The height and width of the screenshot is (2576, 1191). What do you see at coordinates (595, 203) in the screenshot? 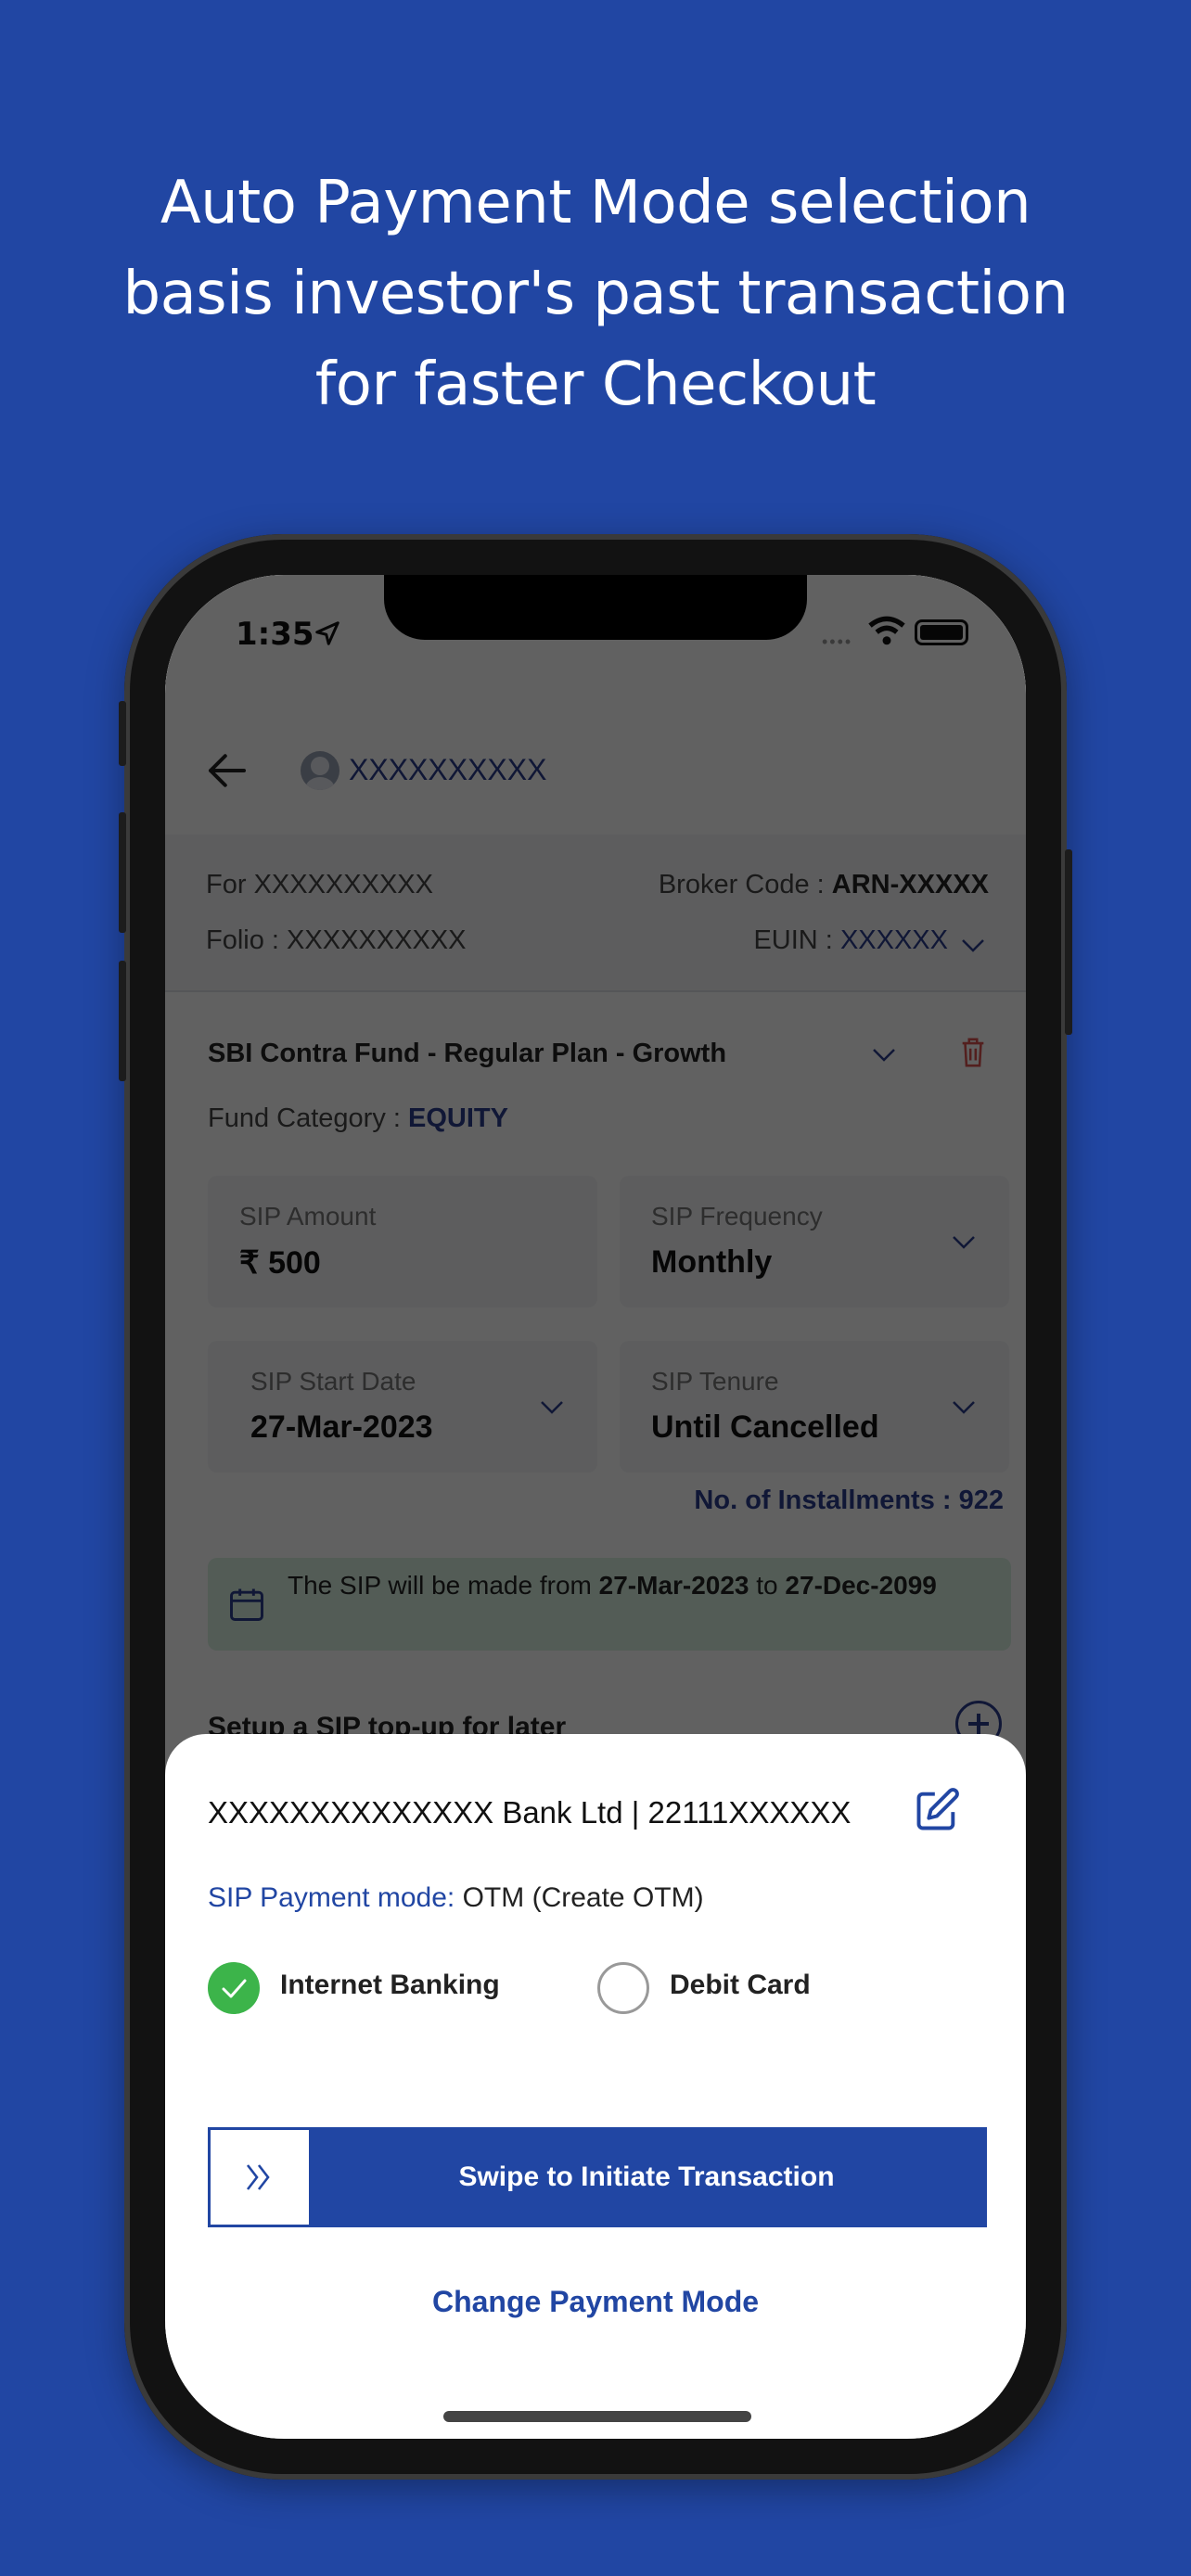
I see `headline-line: Auto Payment Mode selection` at bounding box center [595, 203].